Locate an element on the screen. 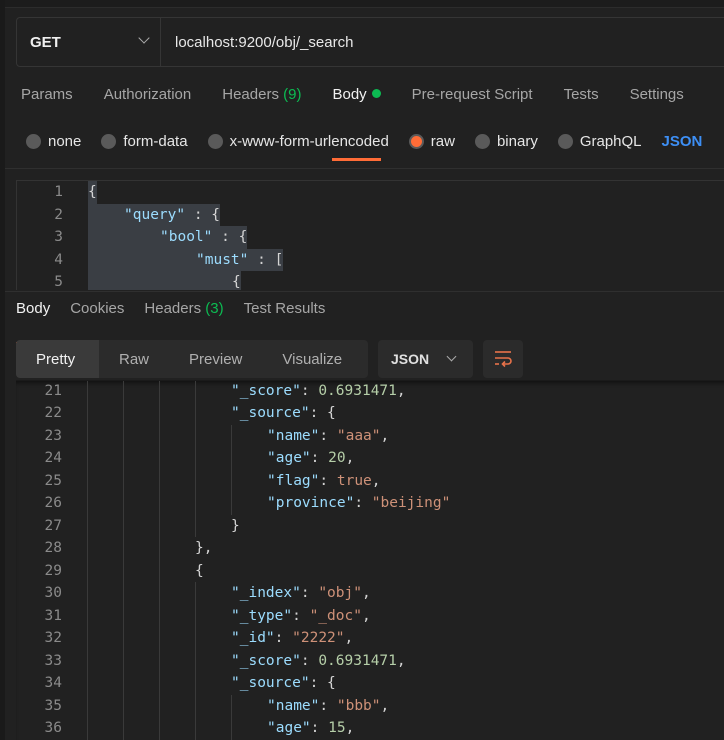 This screenshot has width=724, height=740. code-line: "name": "bbb", is located at coordinates (328, 706).